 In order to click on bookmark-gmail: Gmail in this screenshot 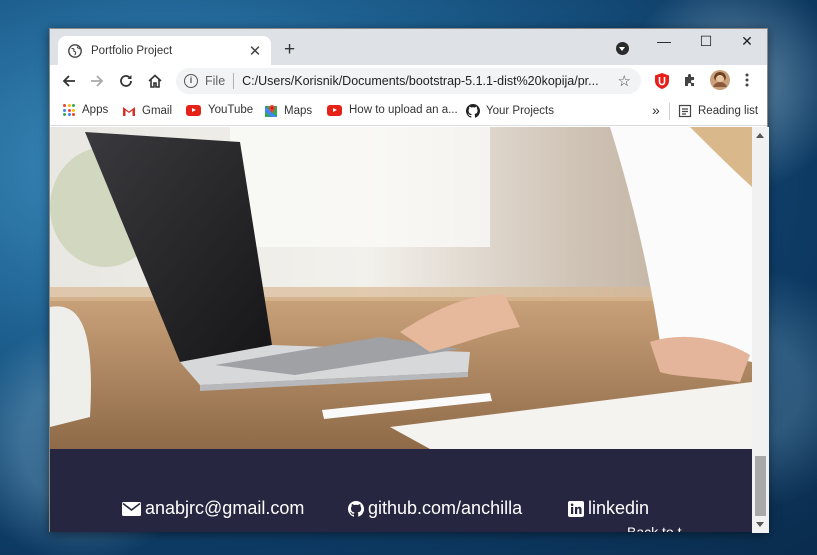, I will do `click(147, 111)`.